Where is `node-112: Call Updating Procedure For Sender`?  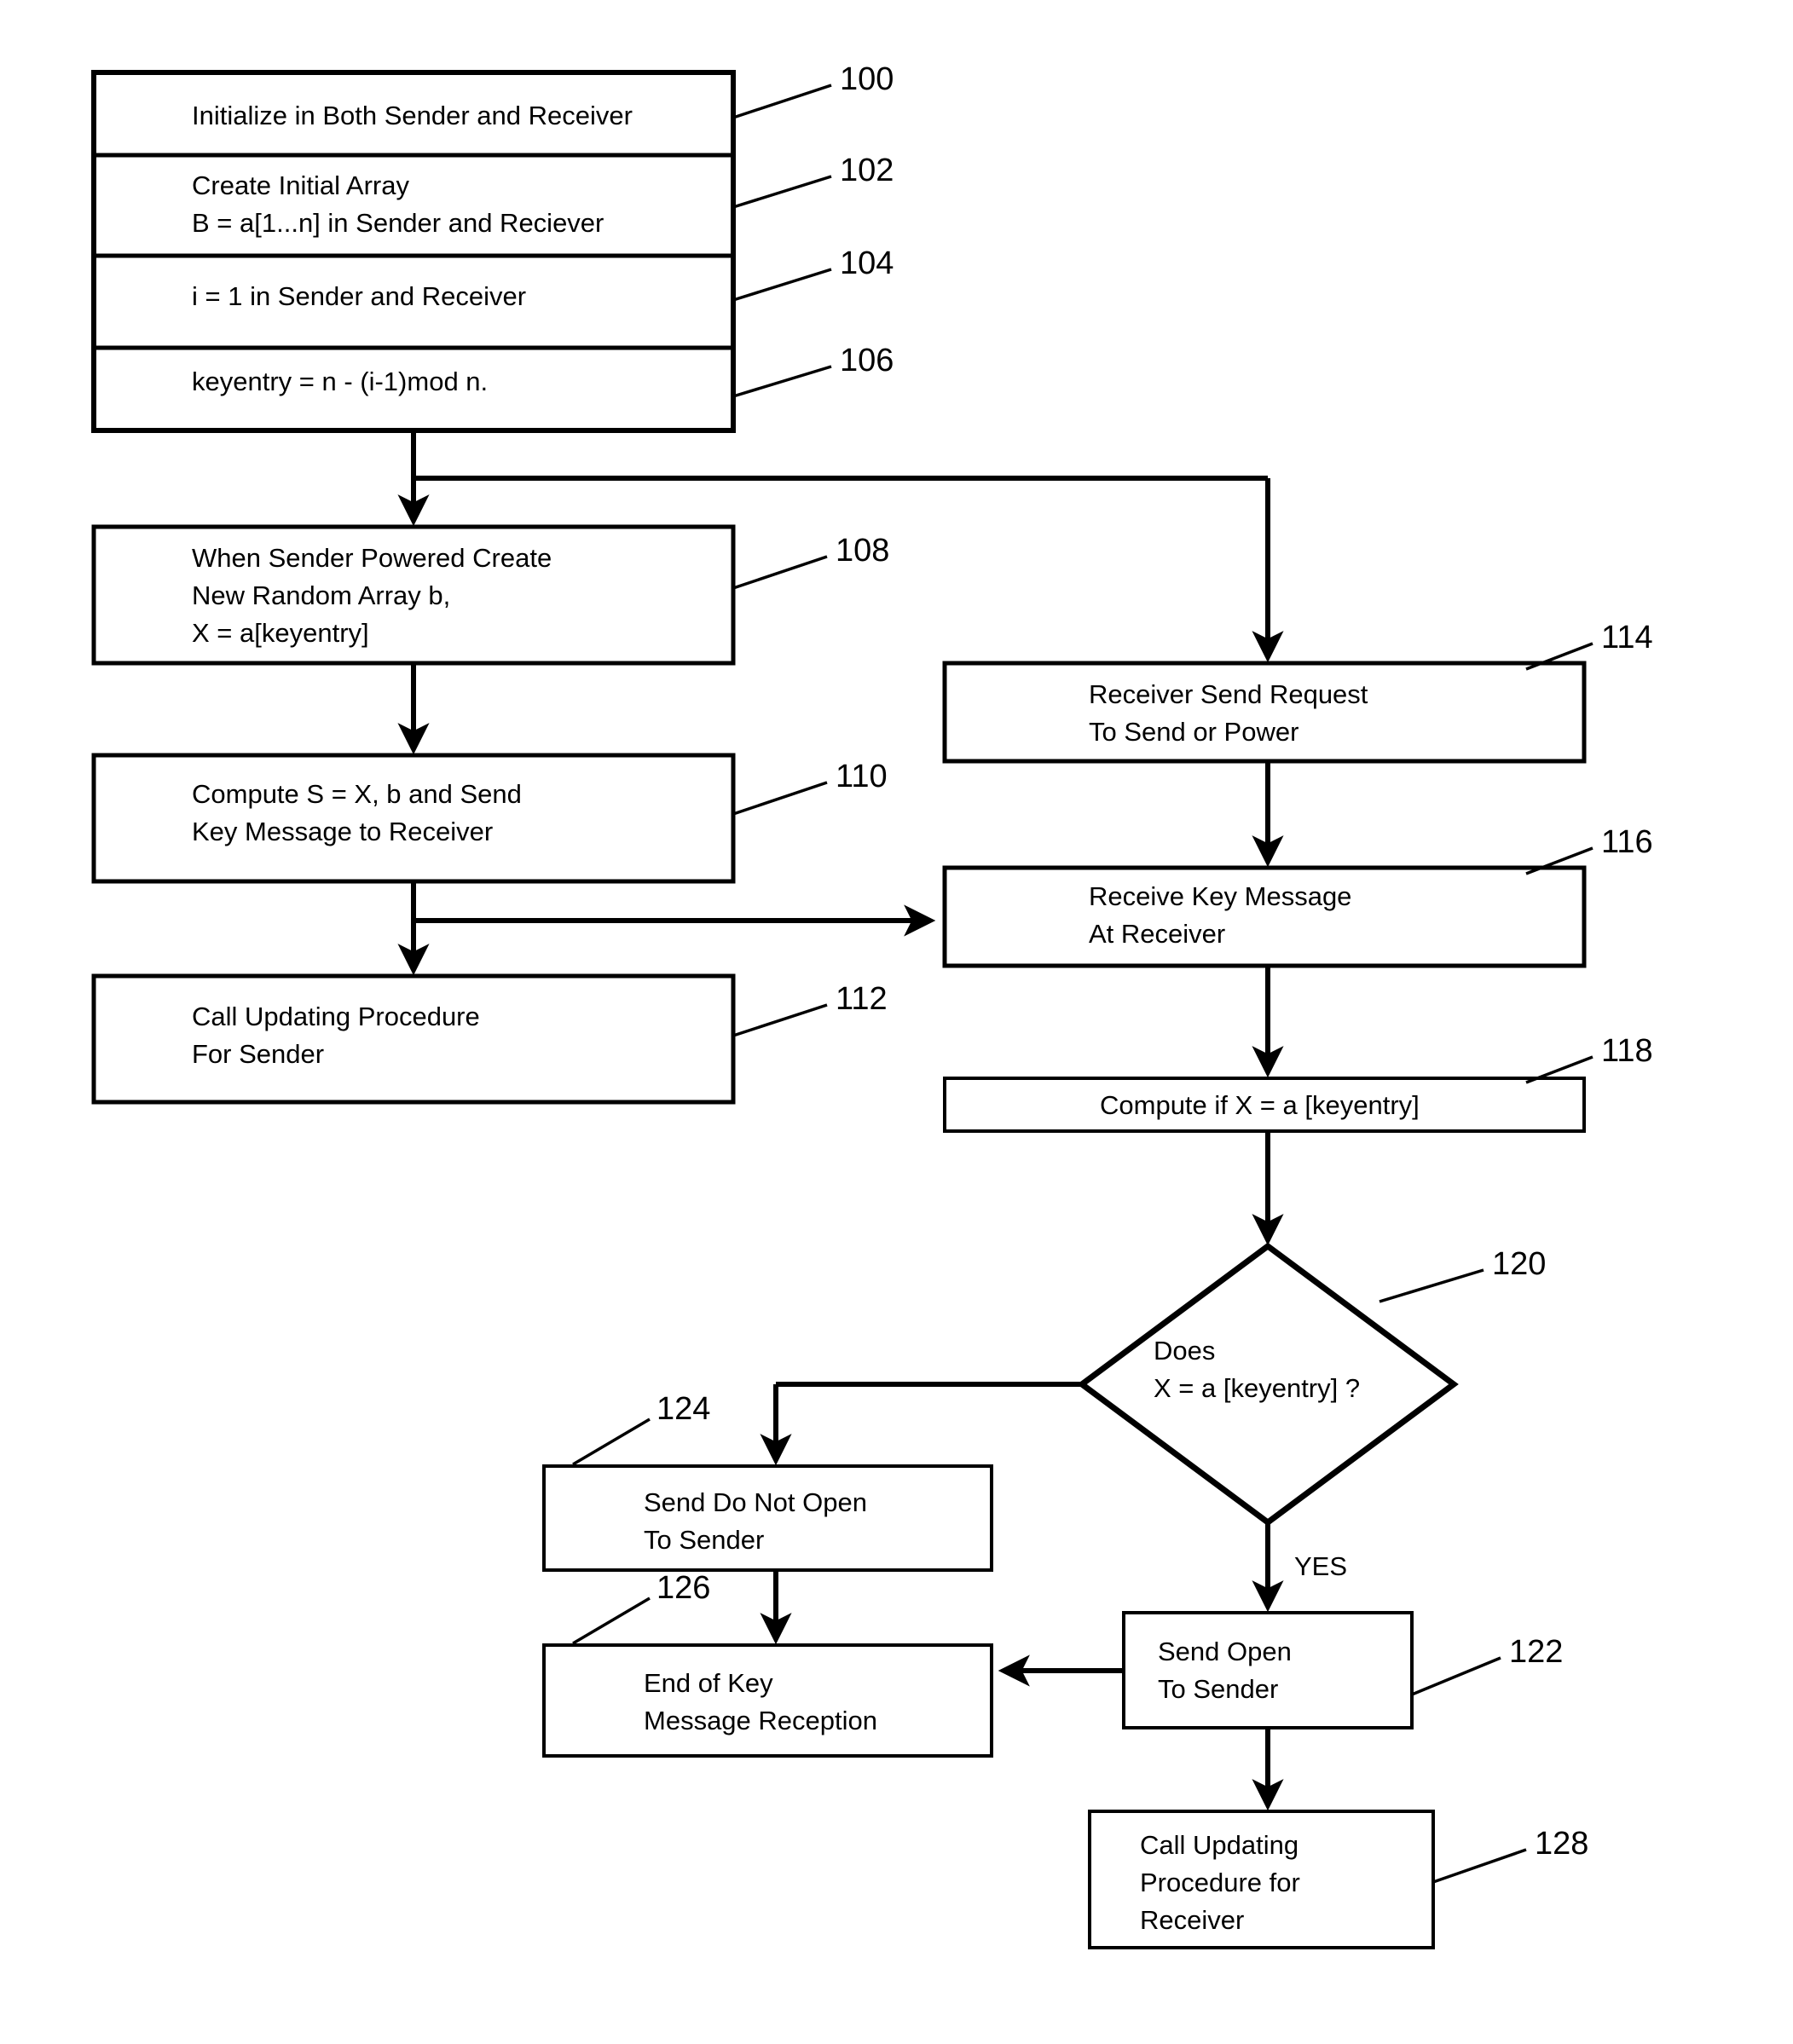
node-112: Call Updating Procedure For Sender is located at coordinates (413, 1039).